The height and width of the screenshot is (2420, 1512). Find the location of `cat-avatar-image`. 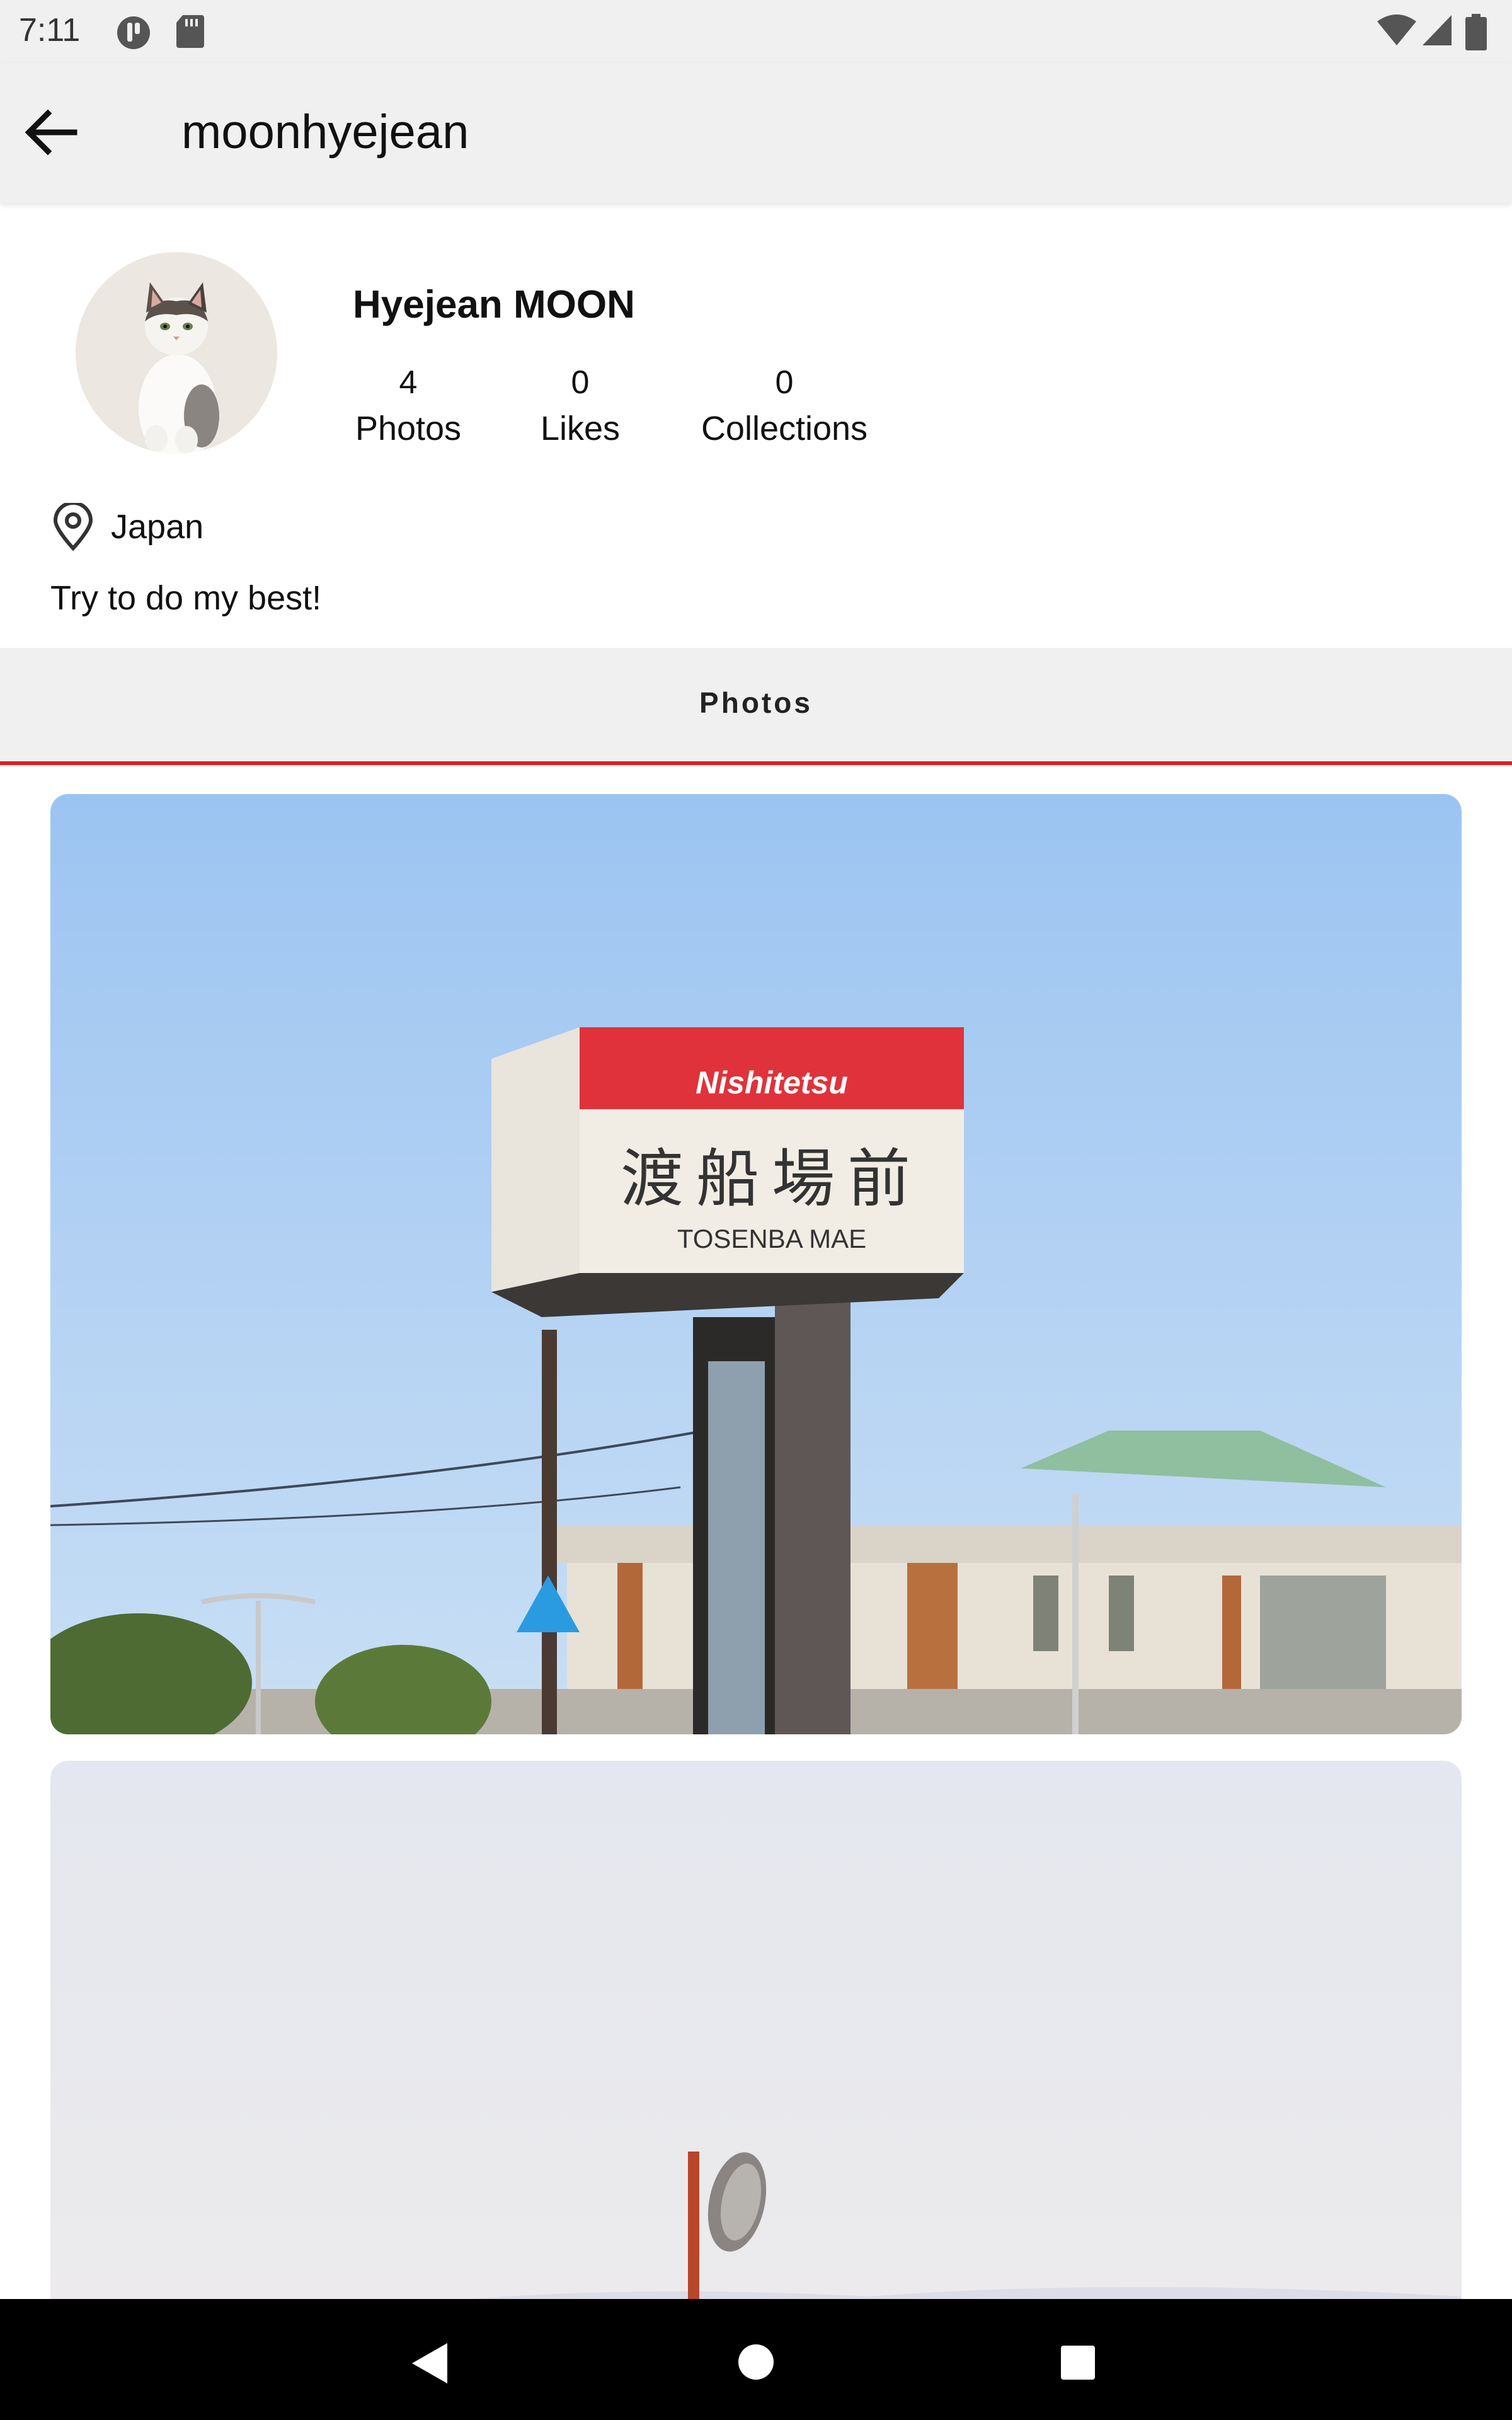

cat-avatar-image is located at coordinates (176, 353).